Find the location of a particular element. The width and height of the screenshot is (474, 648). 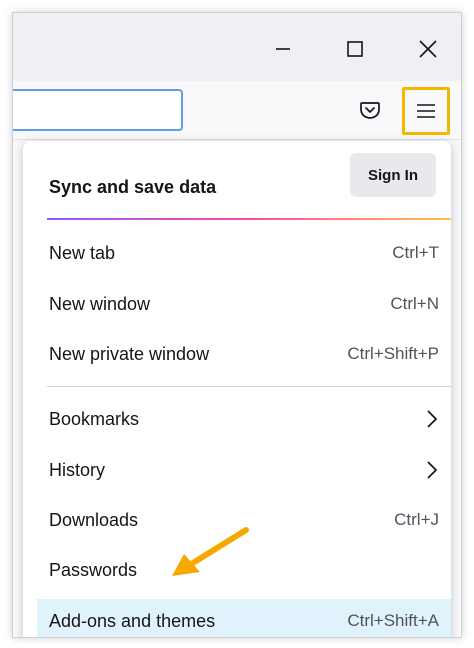

menu-item-label: New tab is located at coordinates (82, 252).